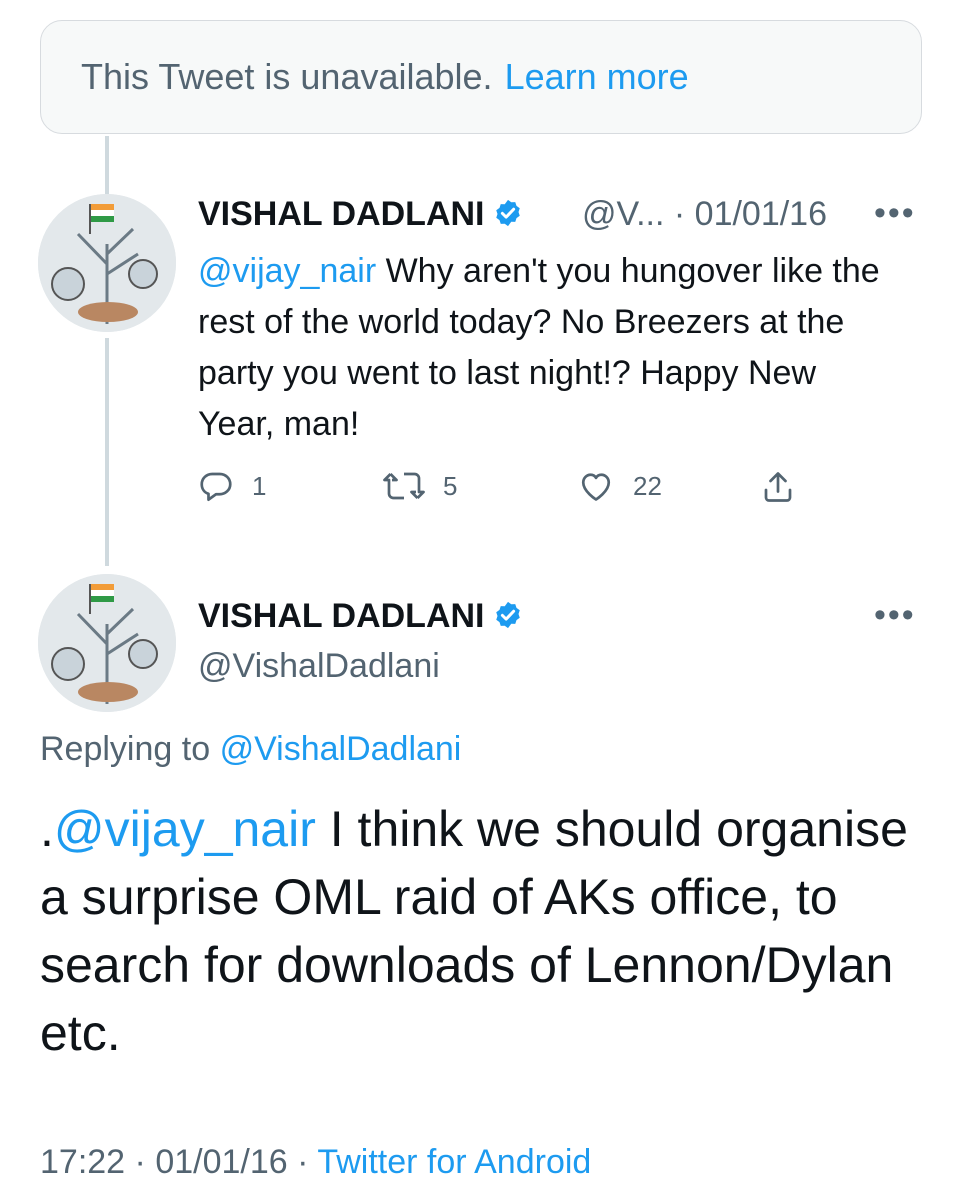  I want to click on share-button, so click(787, 487).